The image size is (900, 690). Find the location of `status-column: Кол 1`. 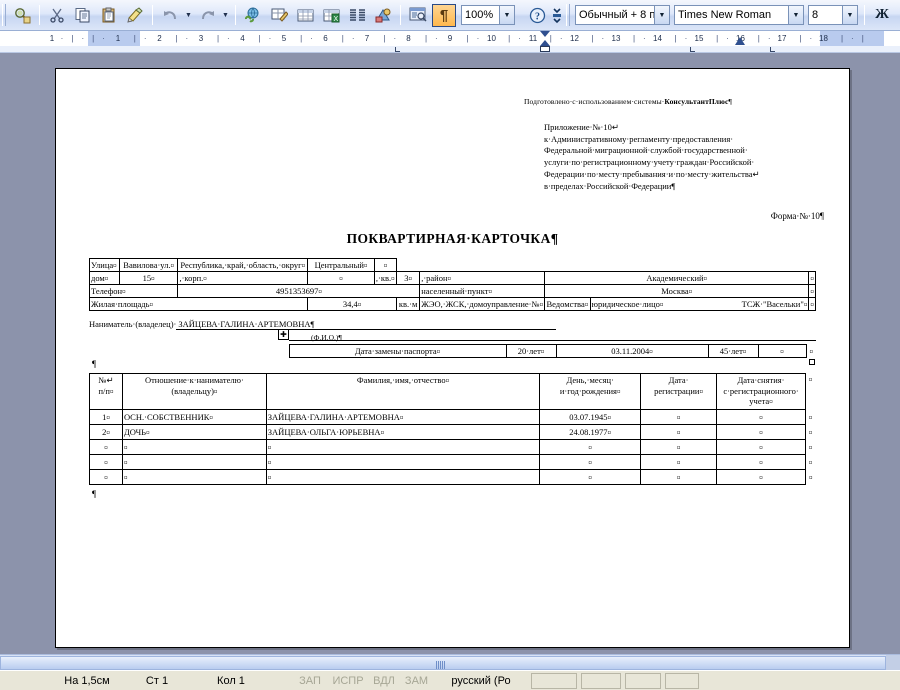

status-column: Кол 1 is located at coordinates (231, 681).